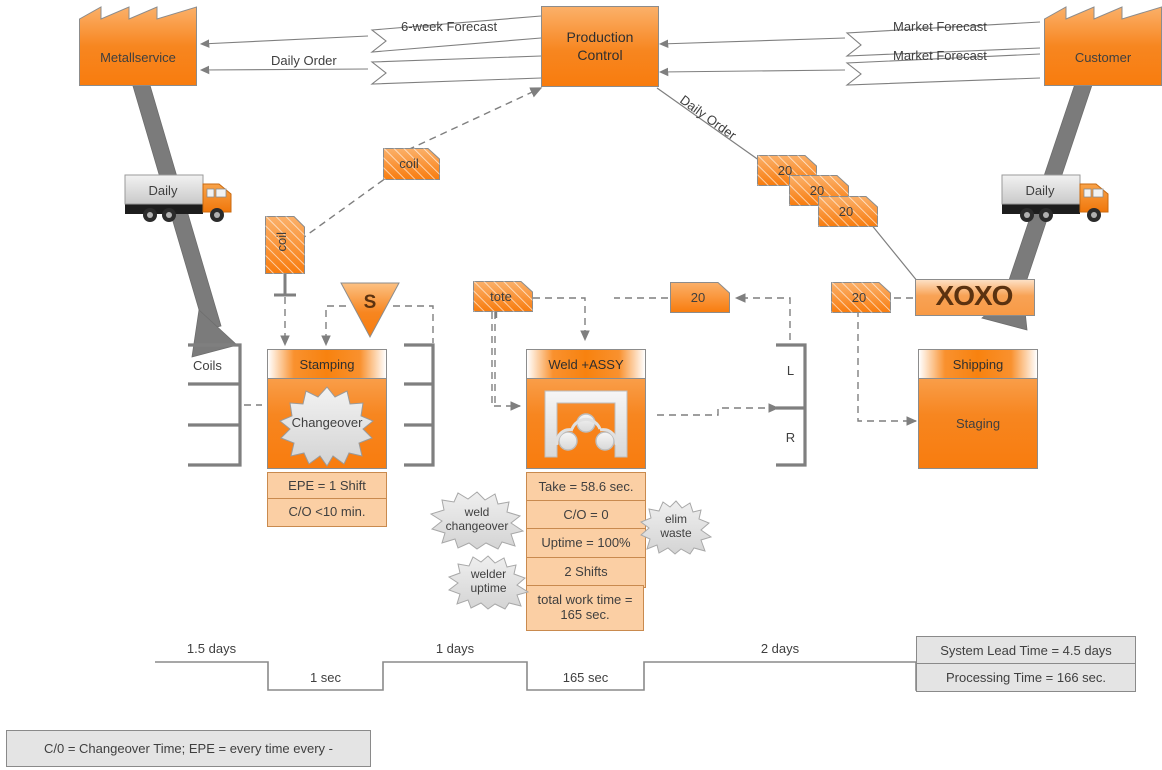 This screenshot has height=770, width=1162. I want to click on load-leveling-box-label: XOXO, so click(974, 295).